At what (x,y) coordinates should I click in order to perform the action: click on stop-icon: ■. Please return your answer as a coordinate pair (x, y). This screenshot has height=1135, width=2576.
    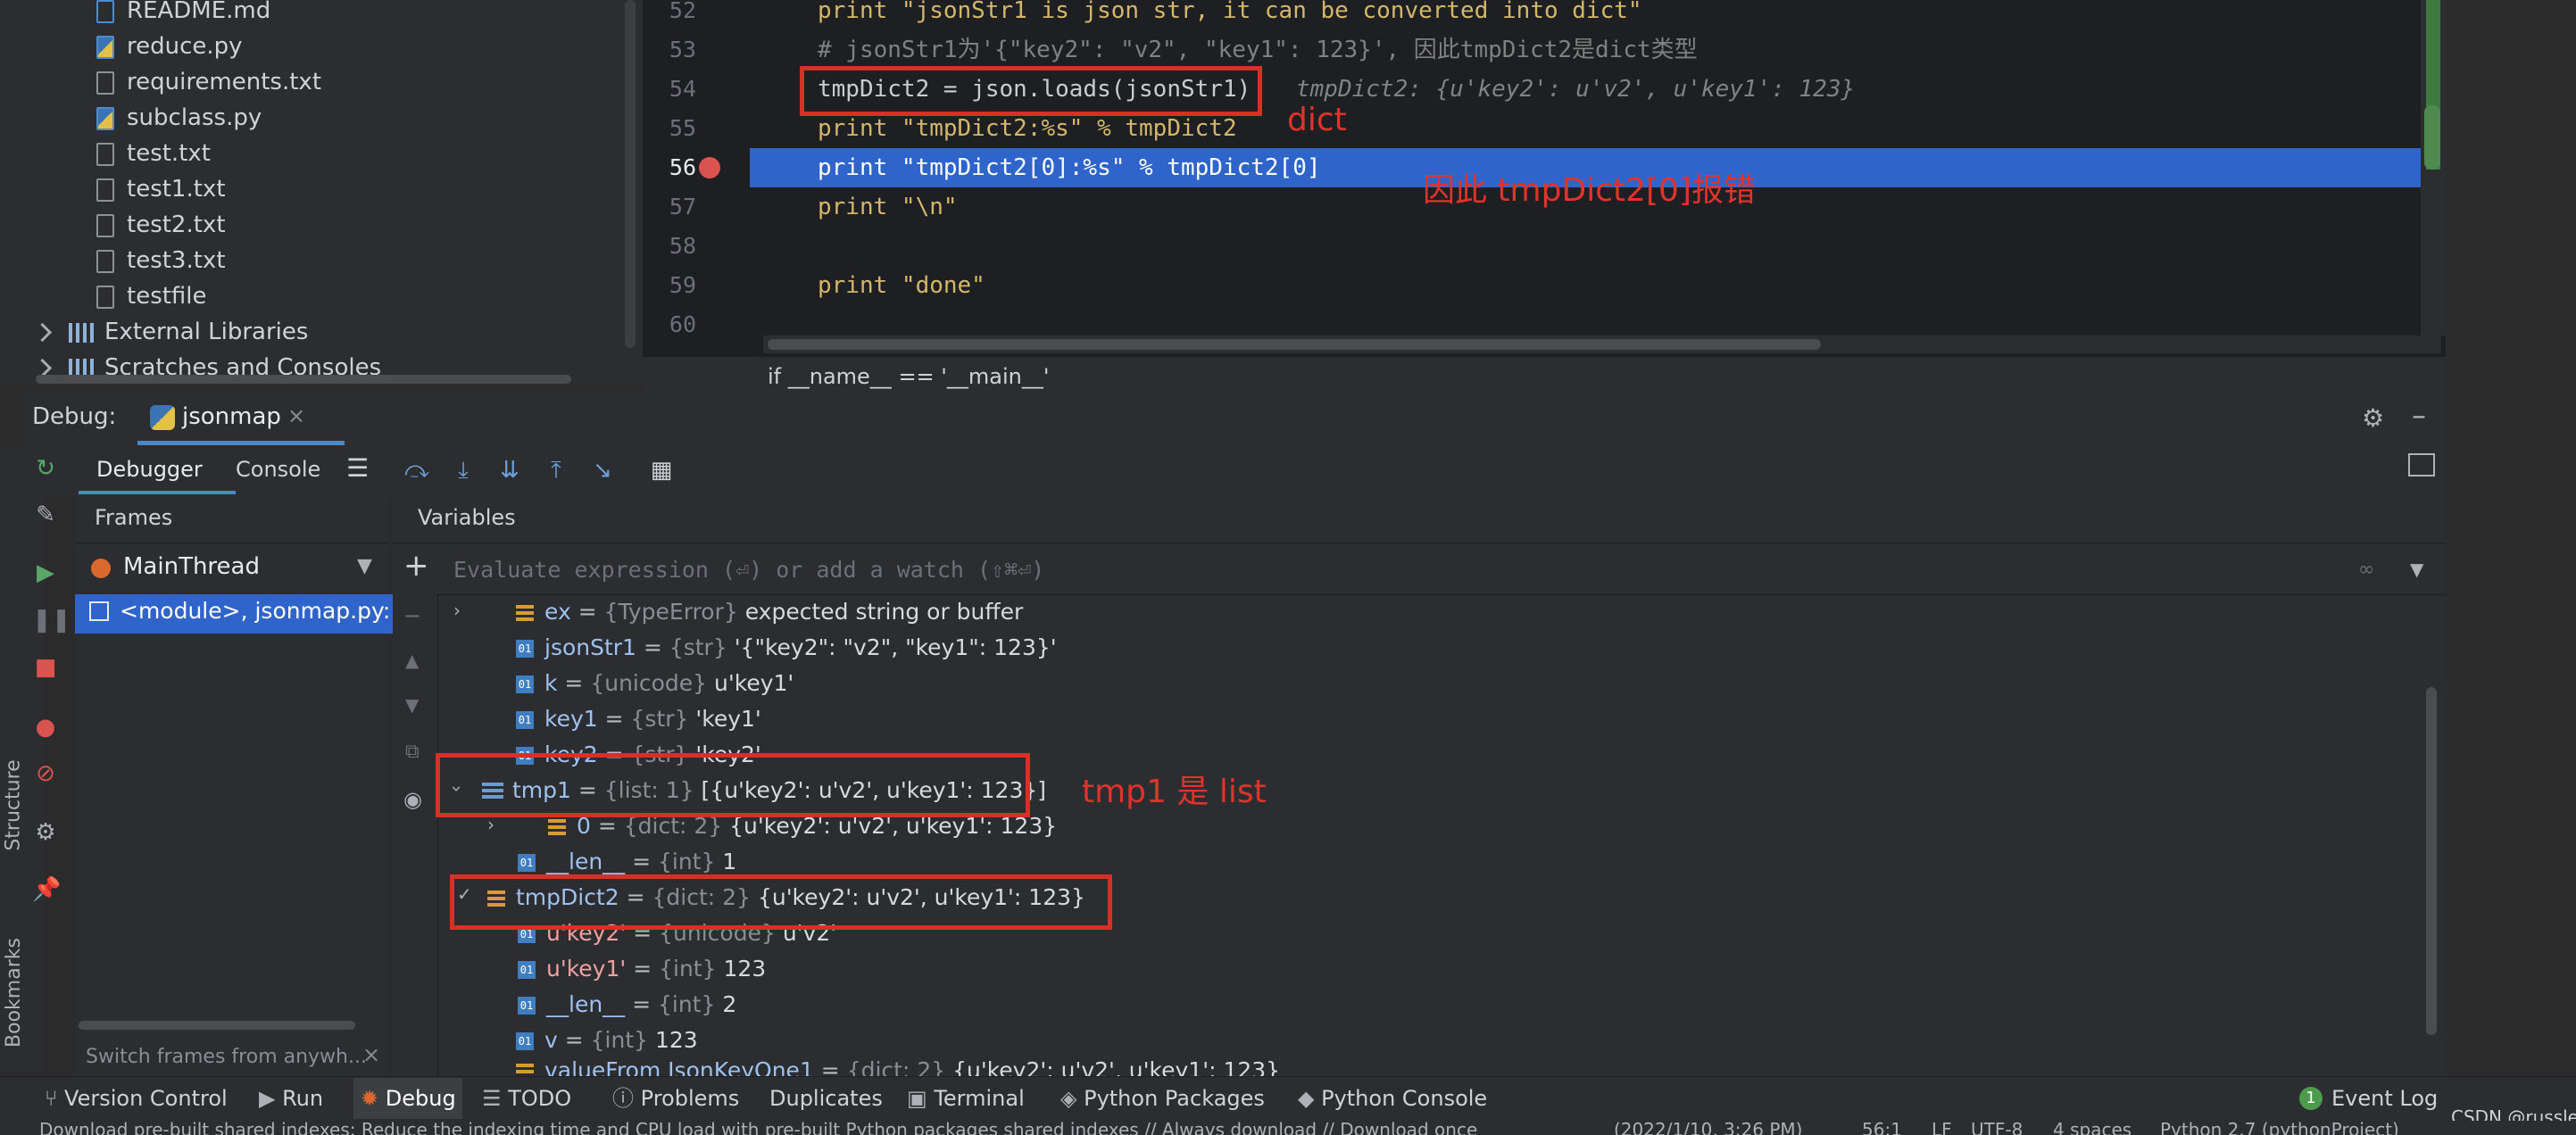
    Looking at the image, I should click on (46, 667).